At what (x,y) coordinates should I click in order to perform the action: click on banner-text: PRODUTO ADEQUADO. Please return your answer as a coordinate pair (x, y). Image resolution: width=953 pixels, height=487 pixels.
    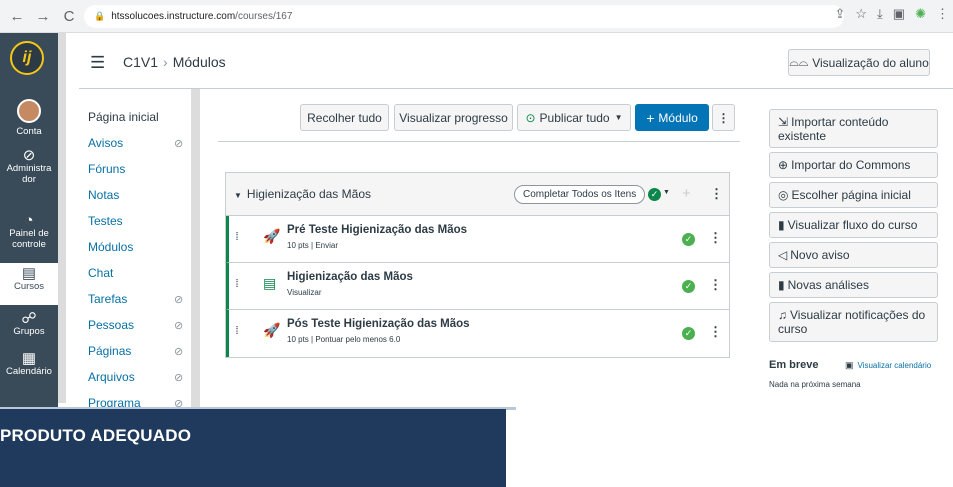
    Looking at the image, I should click on (96, 435).